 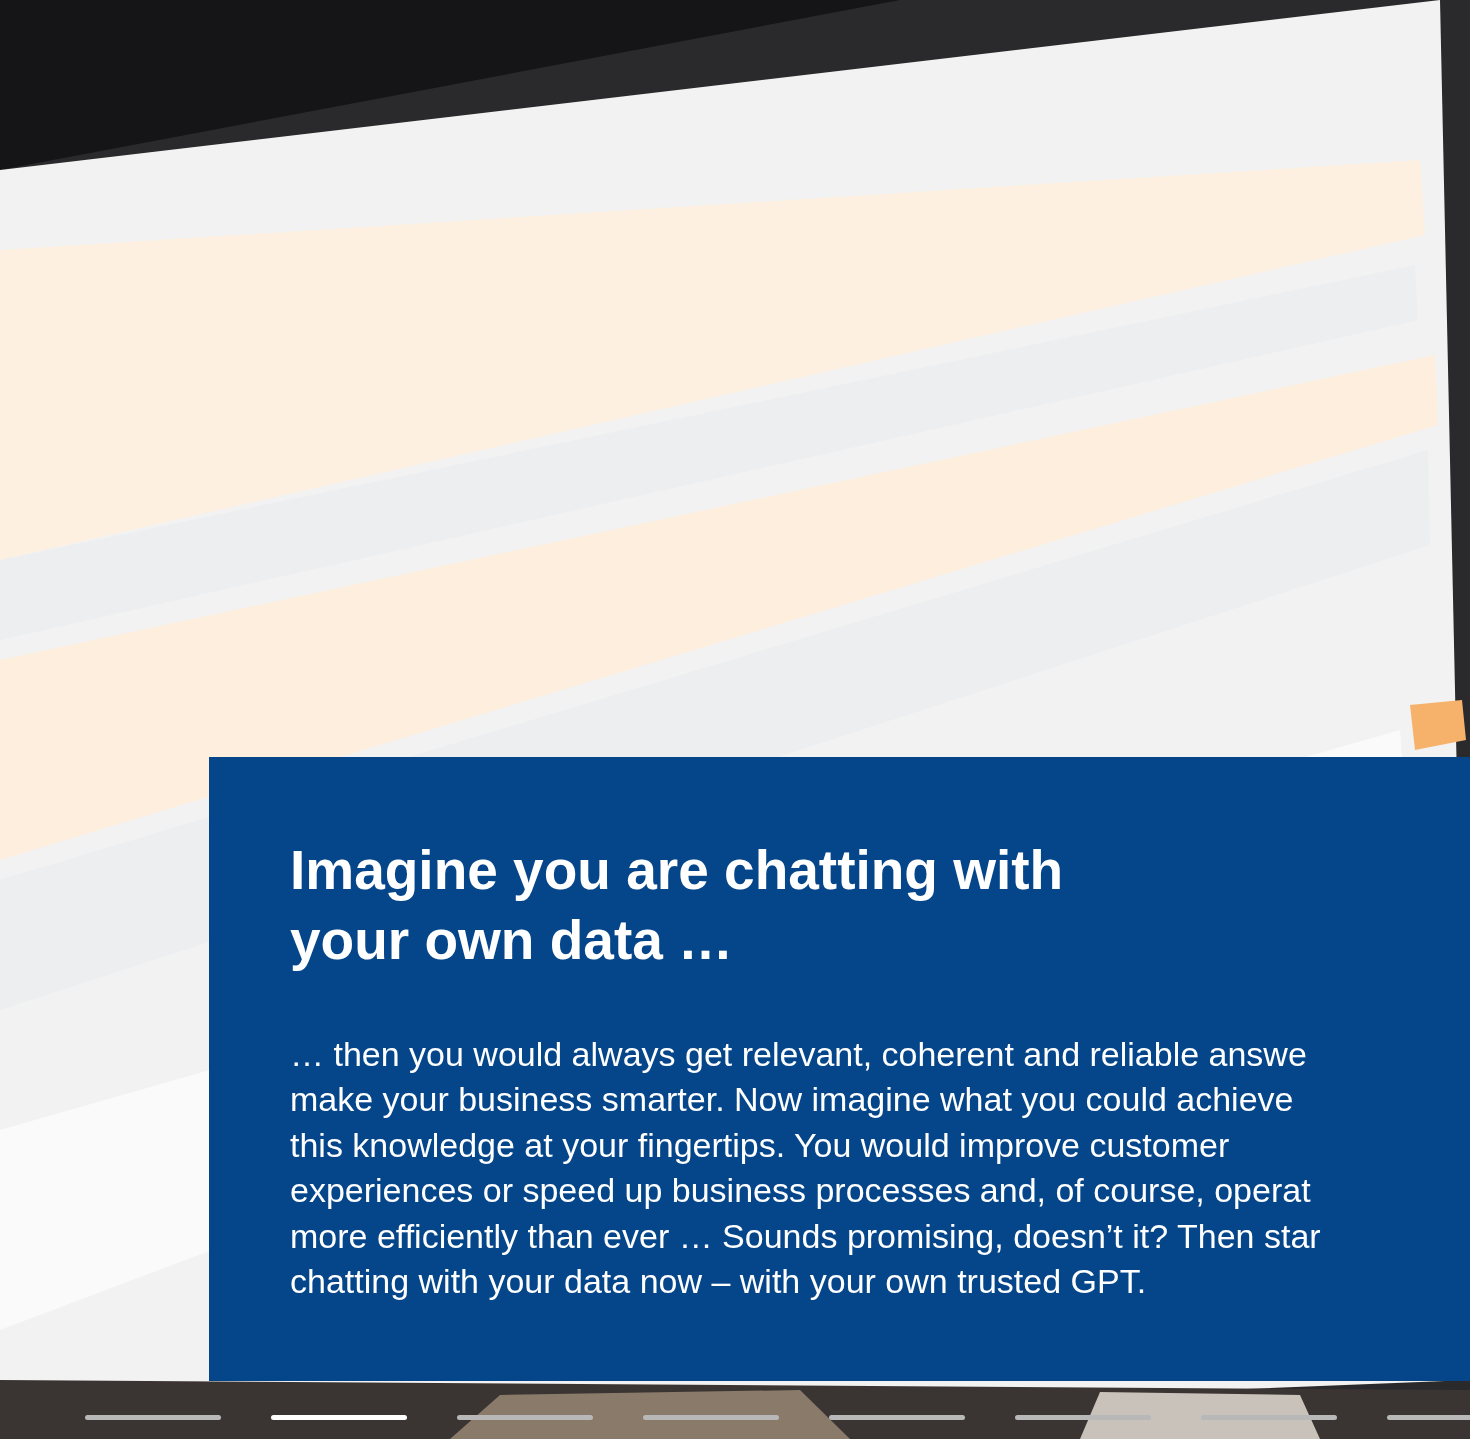 I want to click on body-text-line: make your business smarter. Now imagine what you could achieve, so click(x=792, y=1100).